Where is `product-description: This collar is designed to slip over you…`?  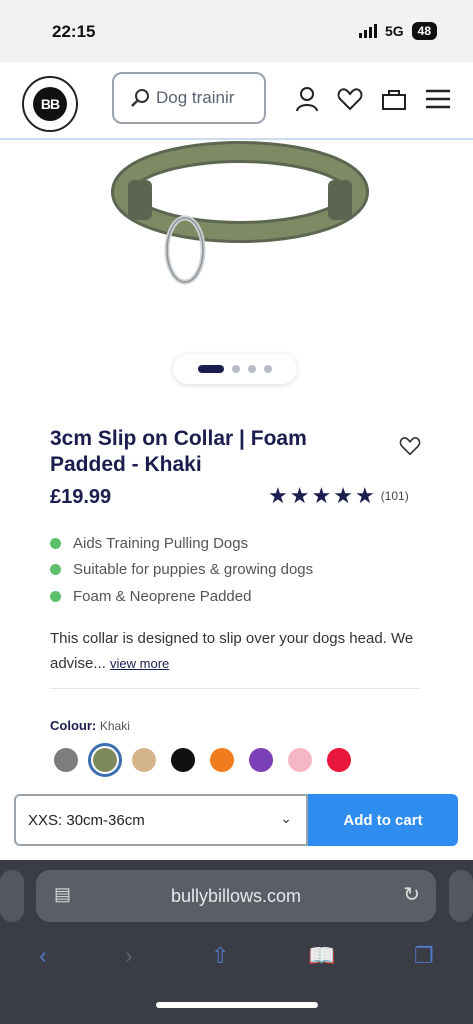
product-description: This collar is designed to slip over you… is located at coordinates (235, 651).